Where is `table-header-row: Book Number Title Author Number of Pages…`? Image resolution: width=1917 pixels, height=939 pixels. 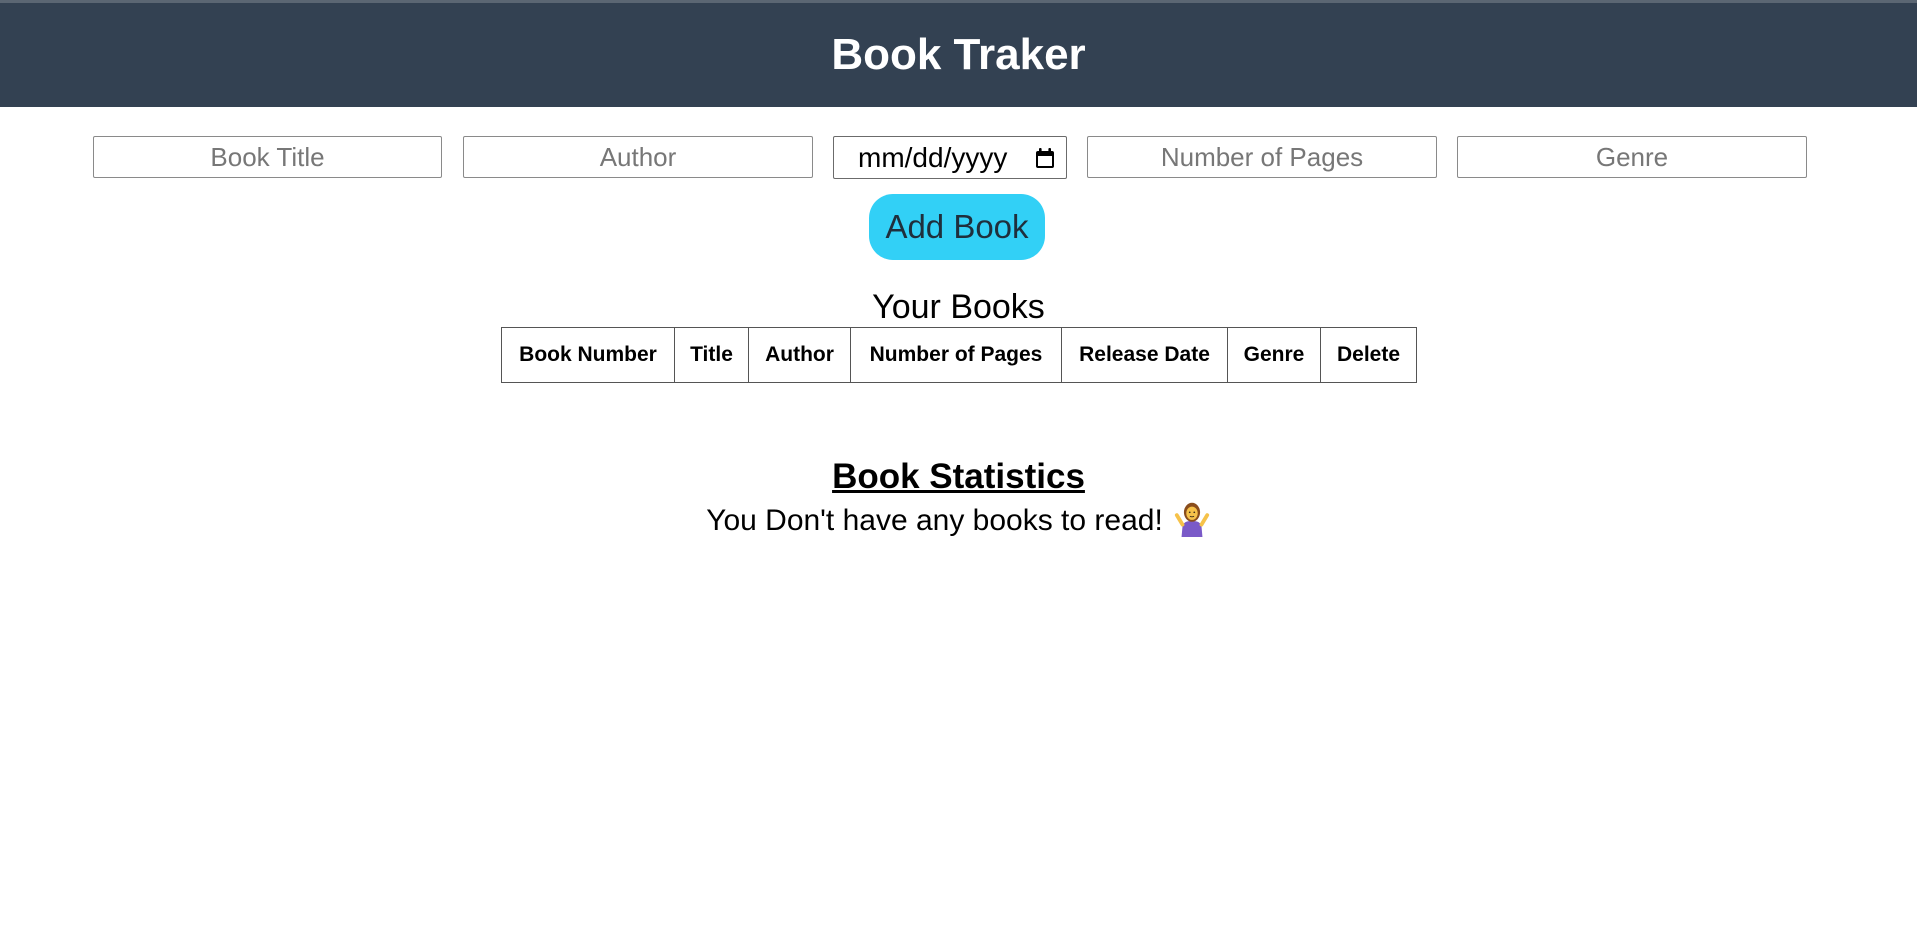
table-header-row: Book Number Title Author Number of Pages… is located at coordinates (959, 355).